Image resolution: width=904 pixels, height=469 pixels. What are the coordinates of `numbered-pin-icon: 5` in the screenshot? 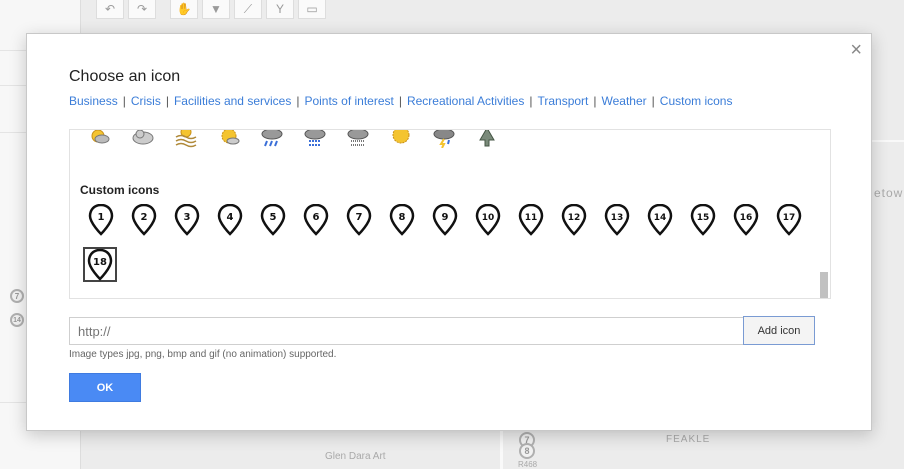 It's located at (273, 220).